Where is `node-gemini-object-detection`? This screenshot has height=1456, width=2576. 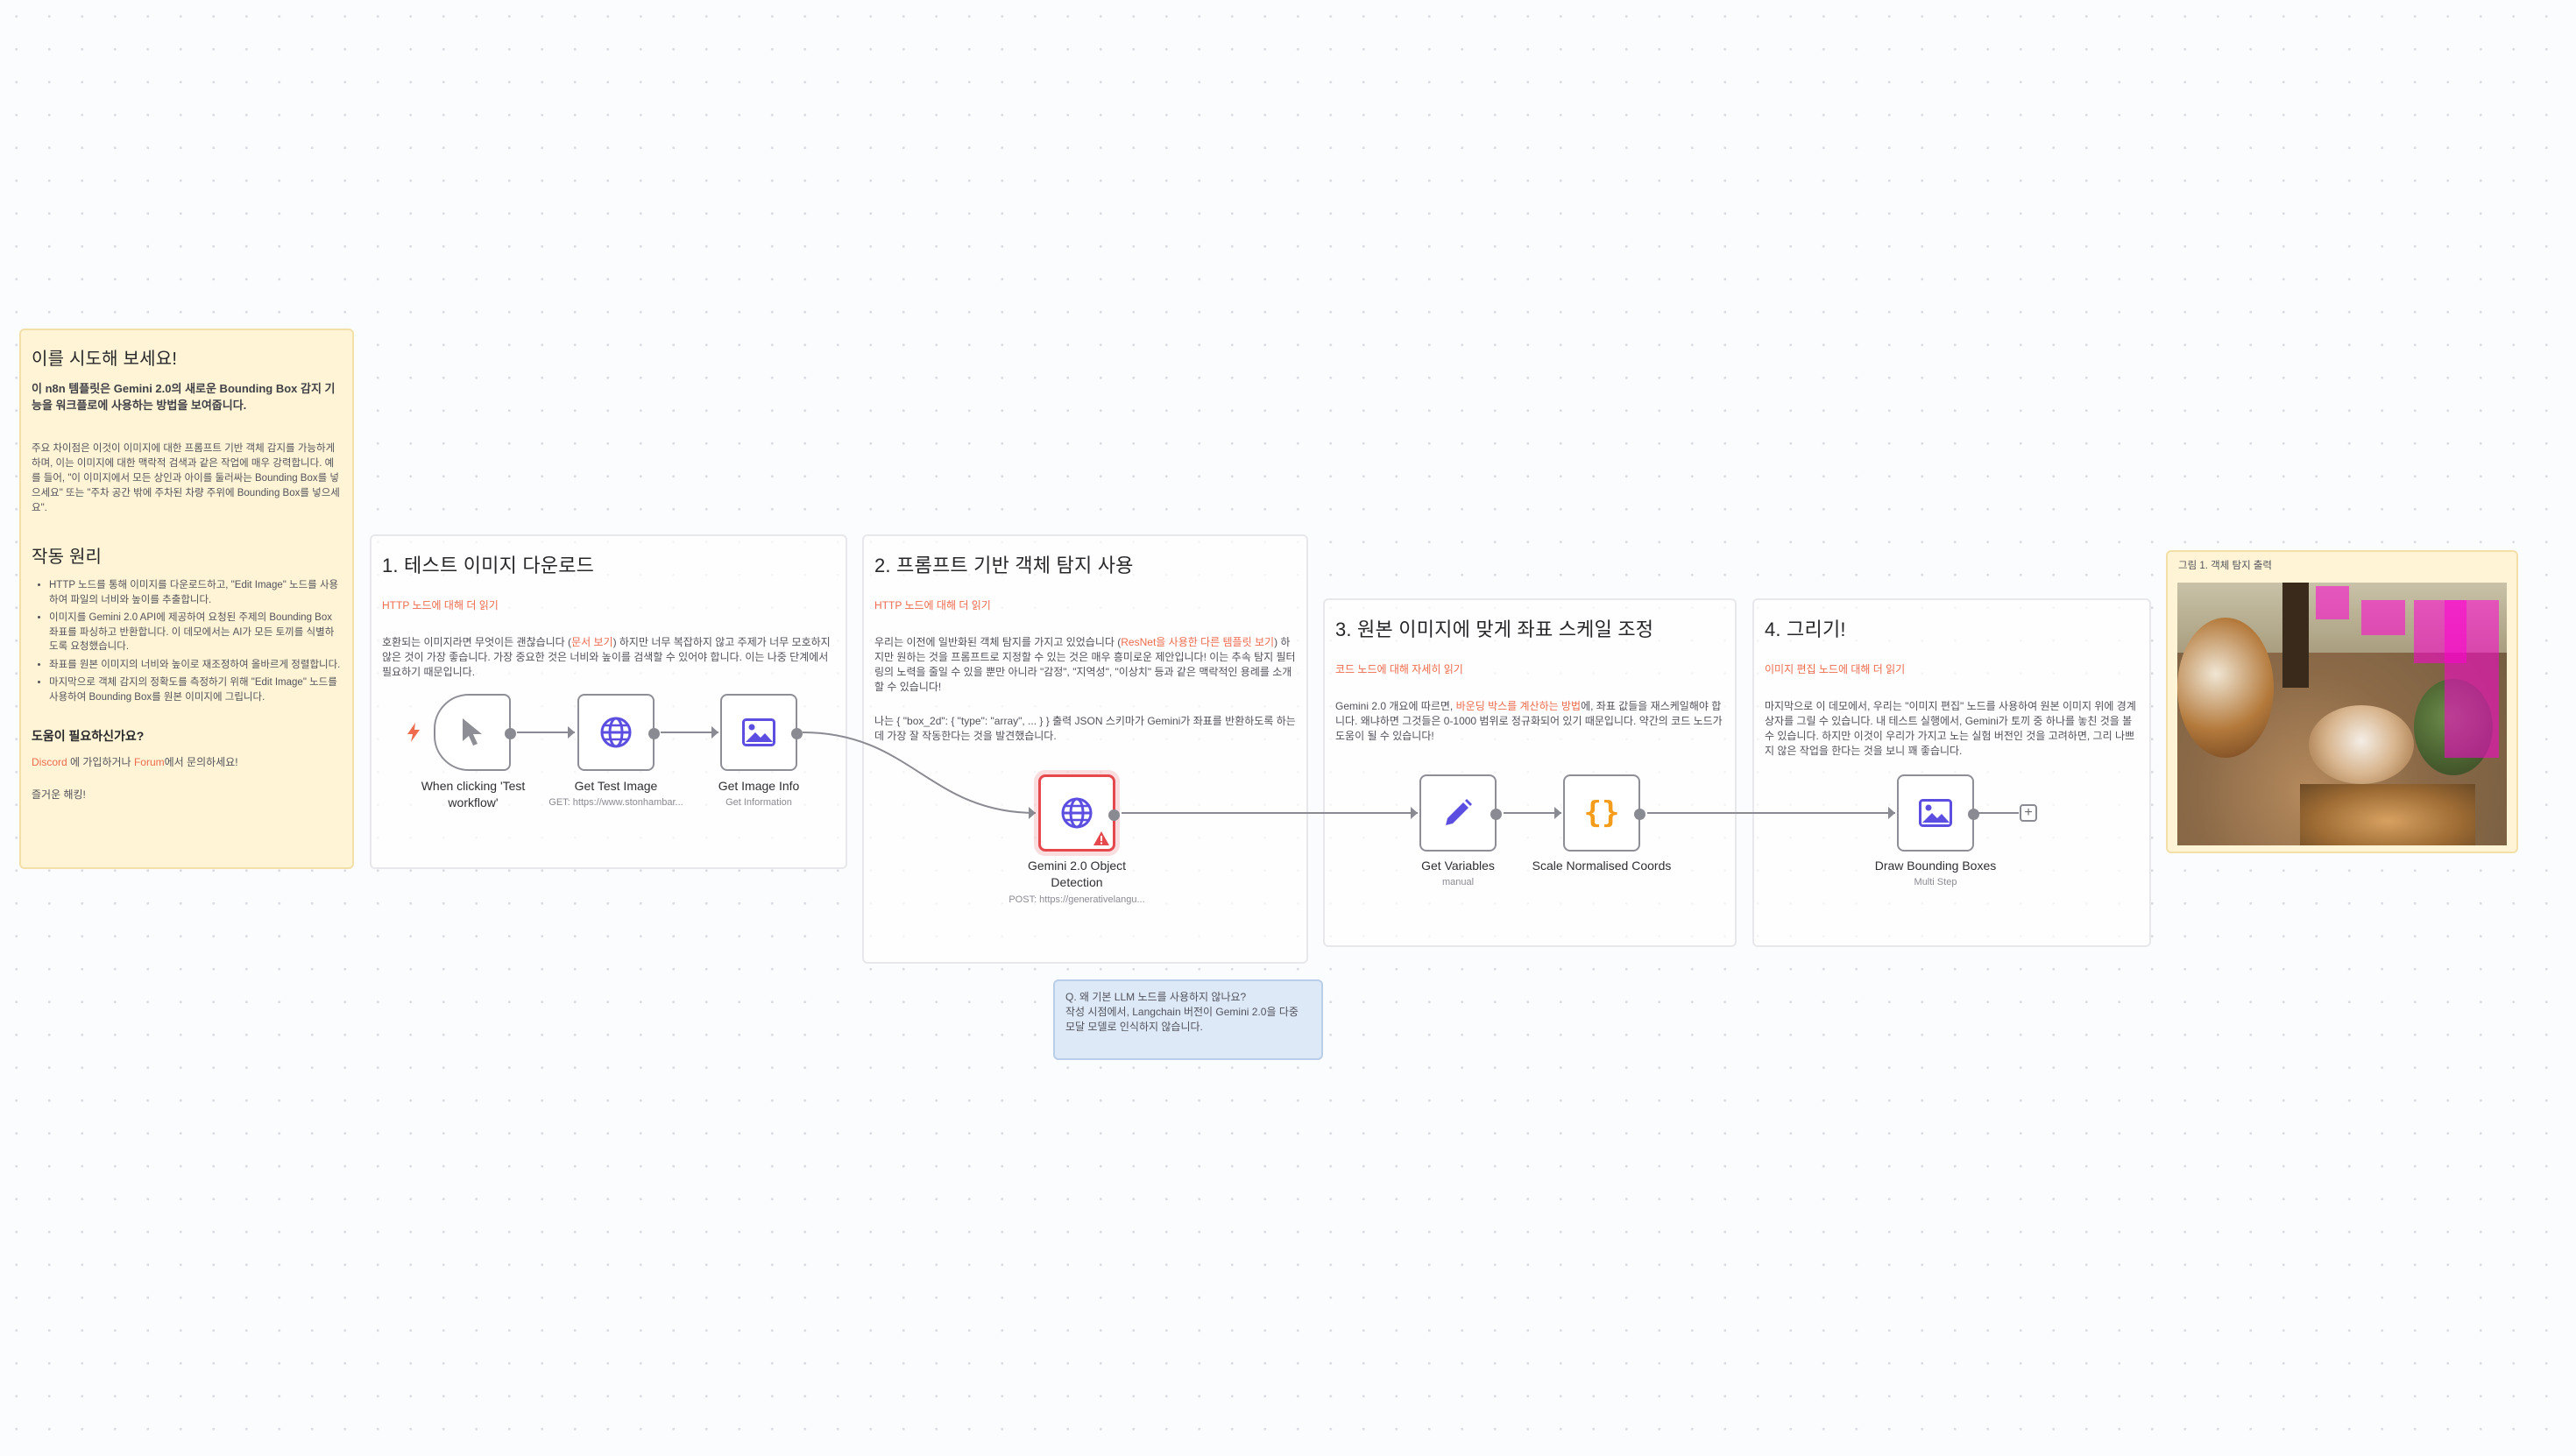 node-gemini-object-detection is located at coordinates (1079, 813).